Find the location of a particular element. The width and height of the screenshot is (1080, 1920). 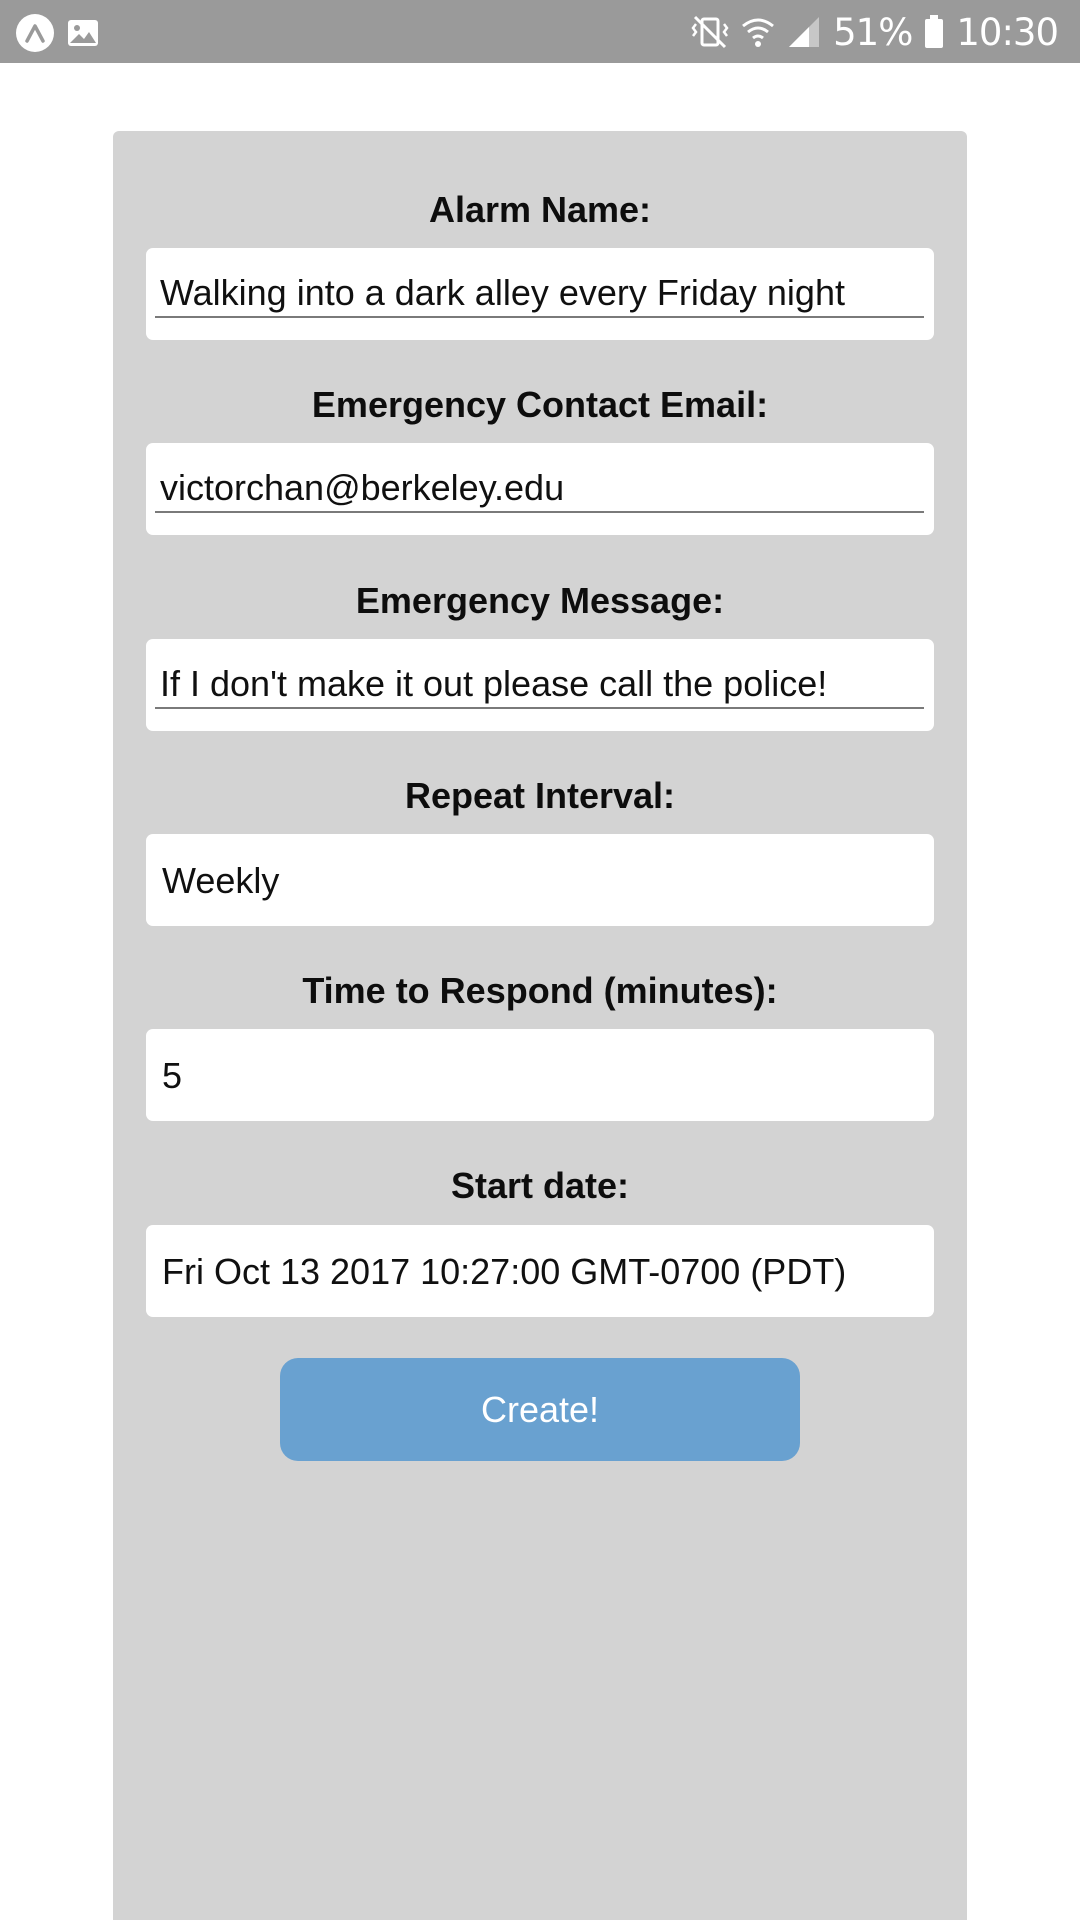

mute-vibrate-icon is located at coordinates (710, 32).